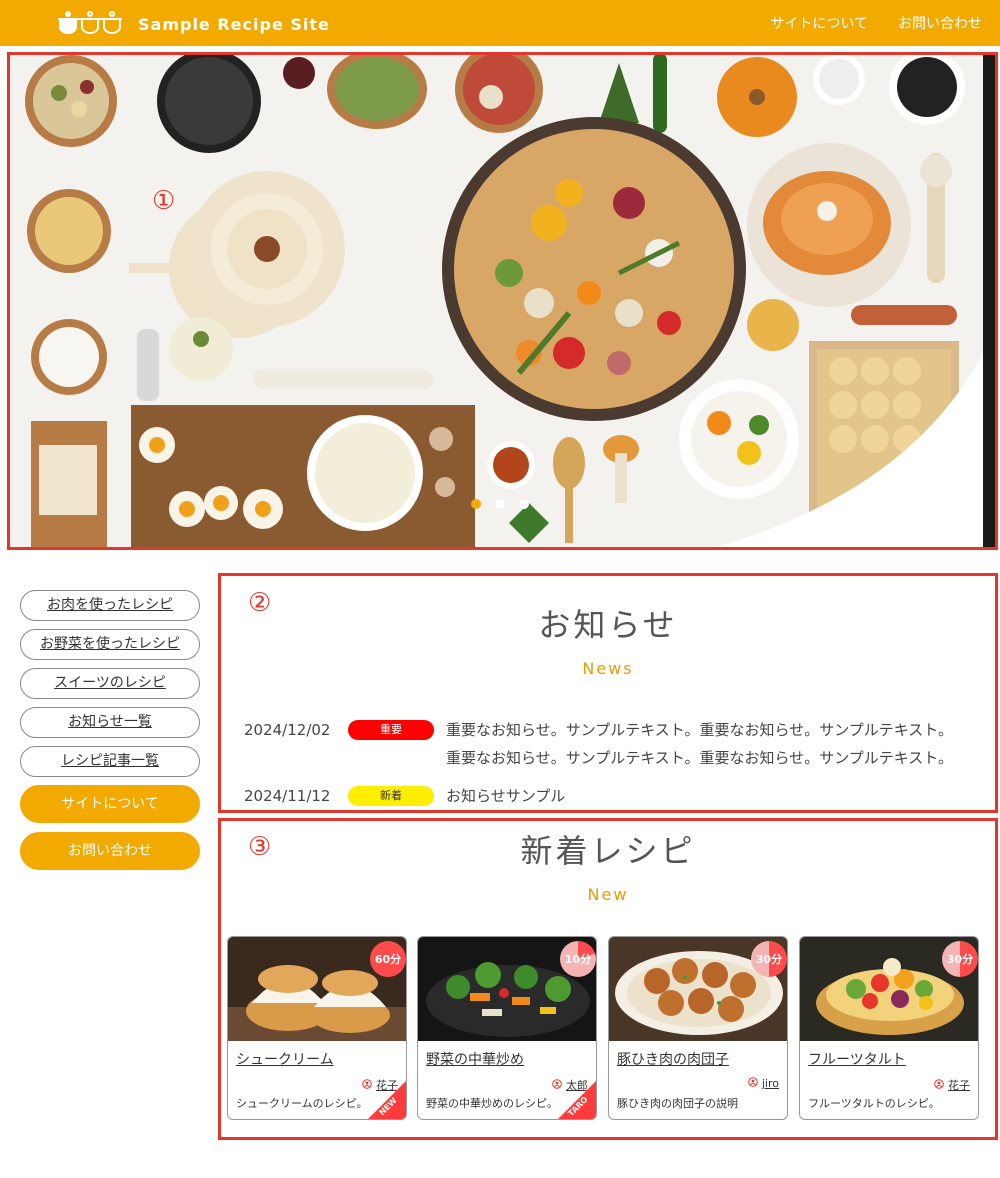 The image size is (1000, 1178). What do you see at coordinates (234, 24) in the screenshot?
I see `logo-text: Sample Recipe Site` at bounding box center [234, 24].